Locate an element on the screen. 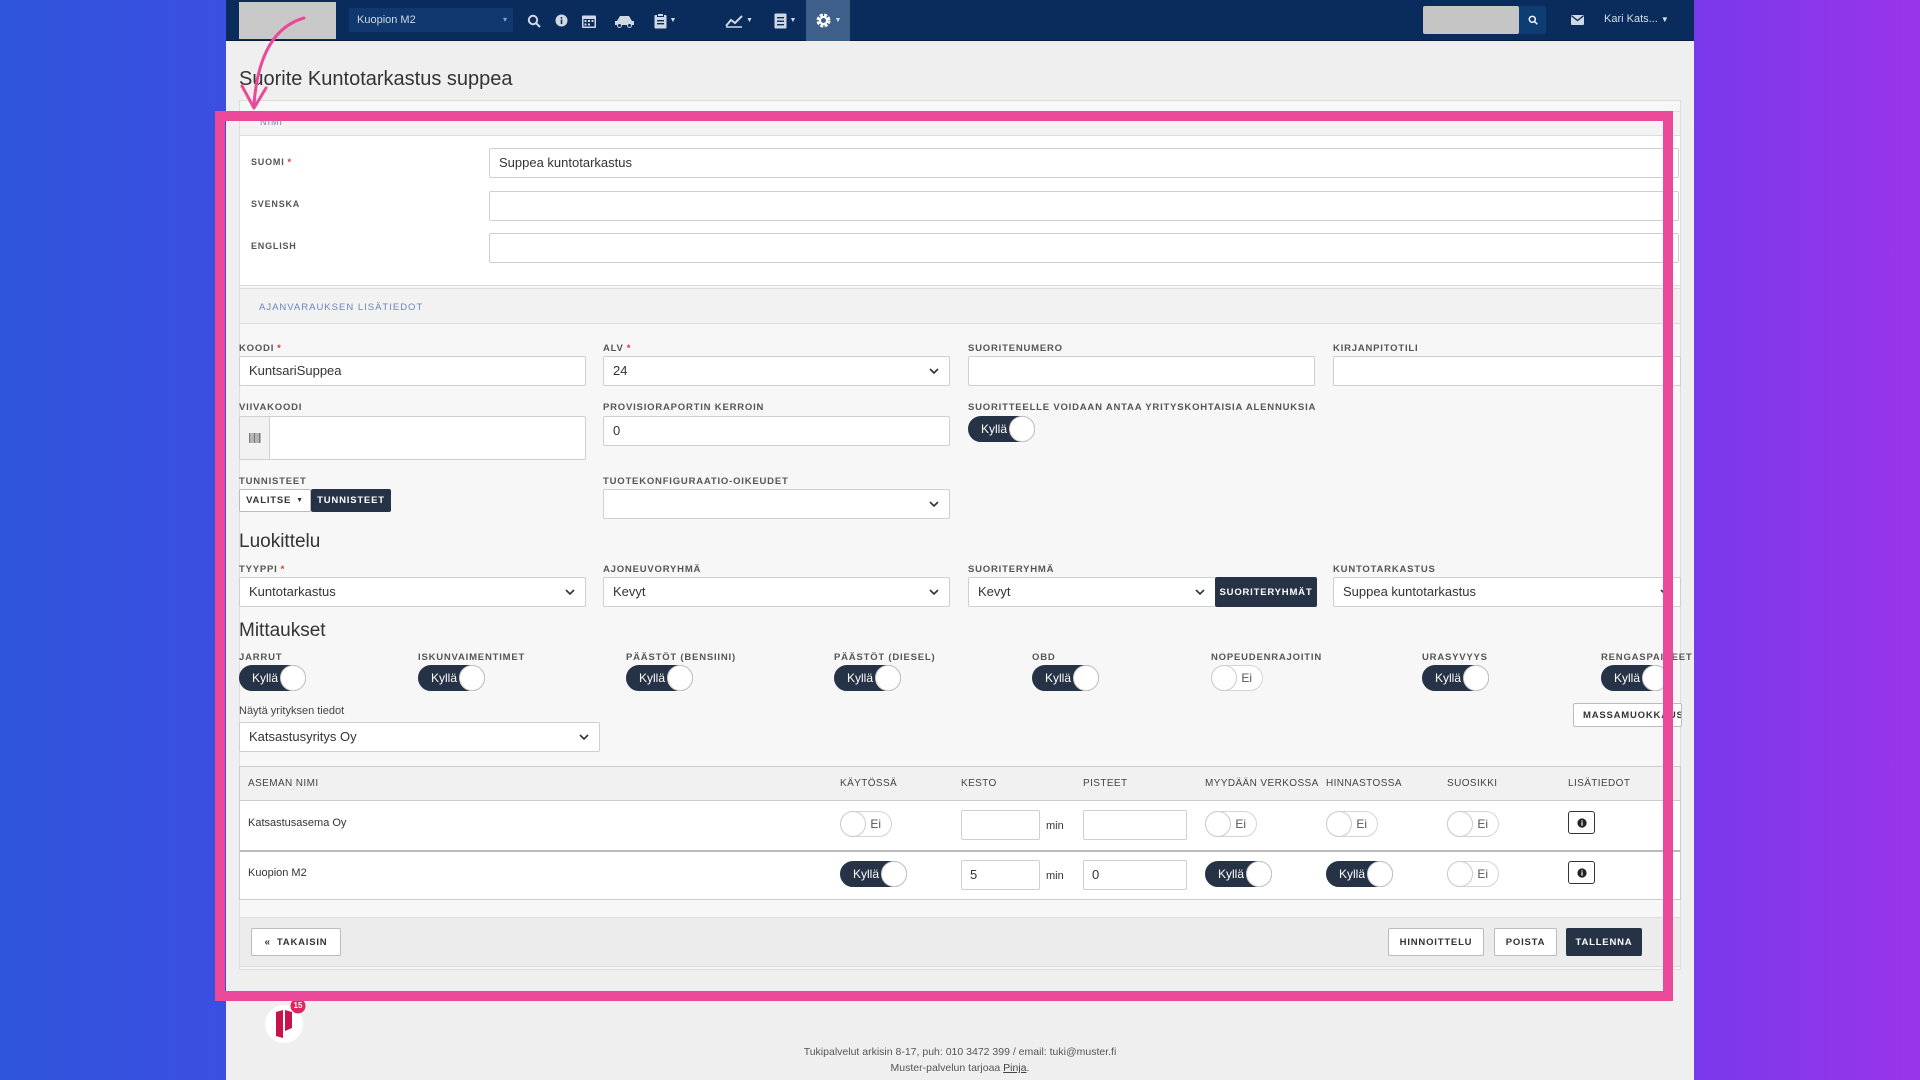 The image size is (1920, 1080). toggle-label: Ei is located at coordinates (1240, 824).